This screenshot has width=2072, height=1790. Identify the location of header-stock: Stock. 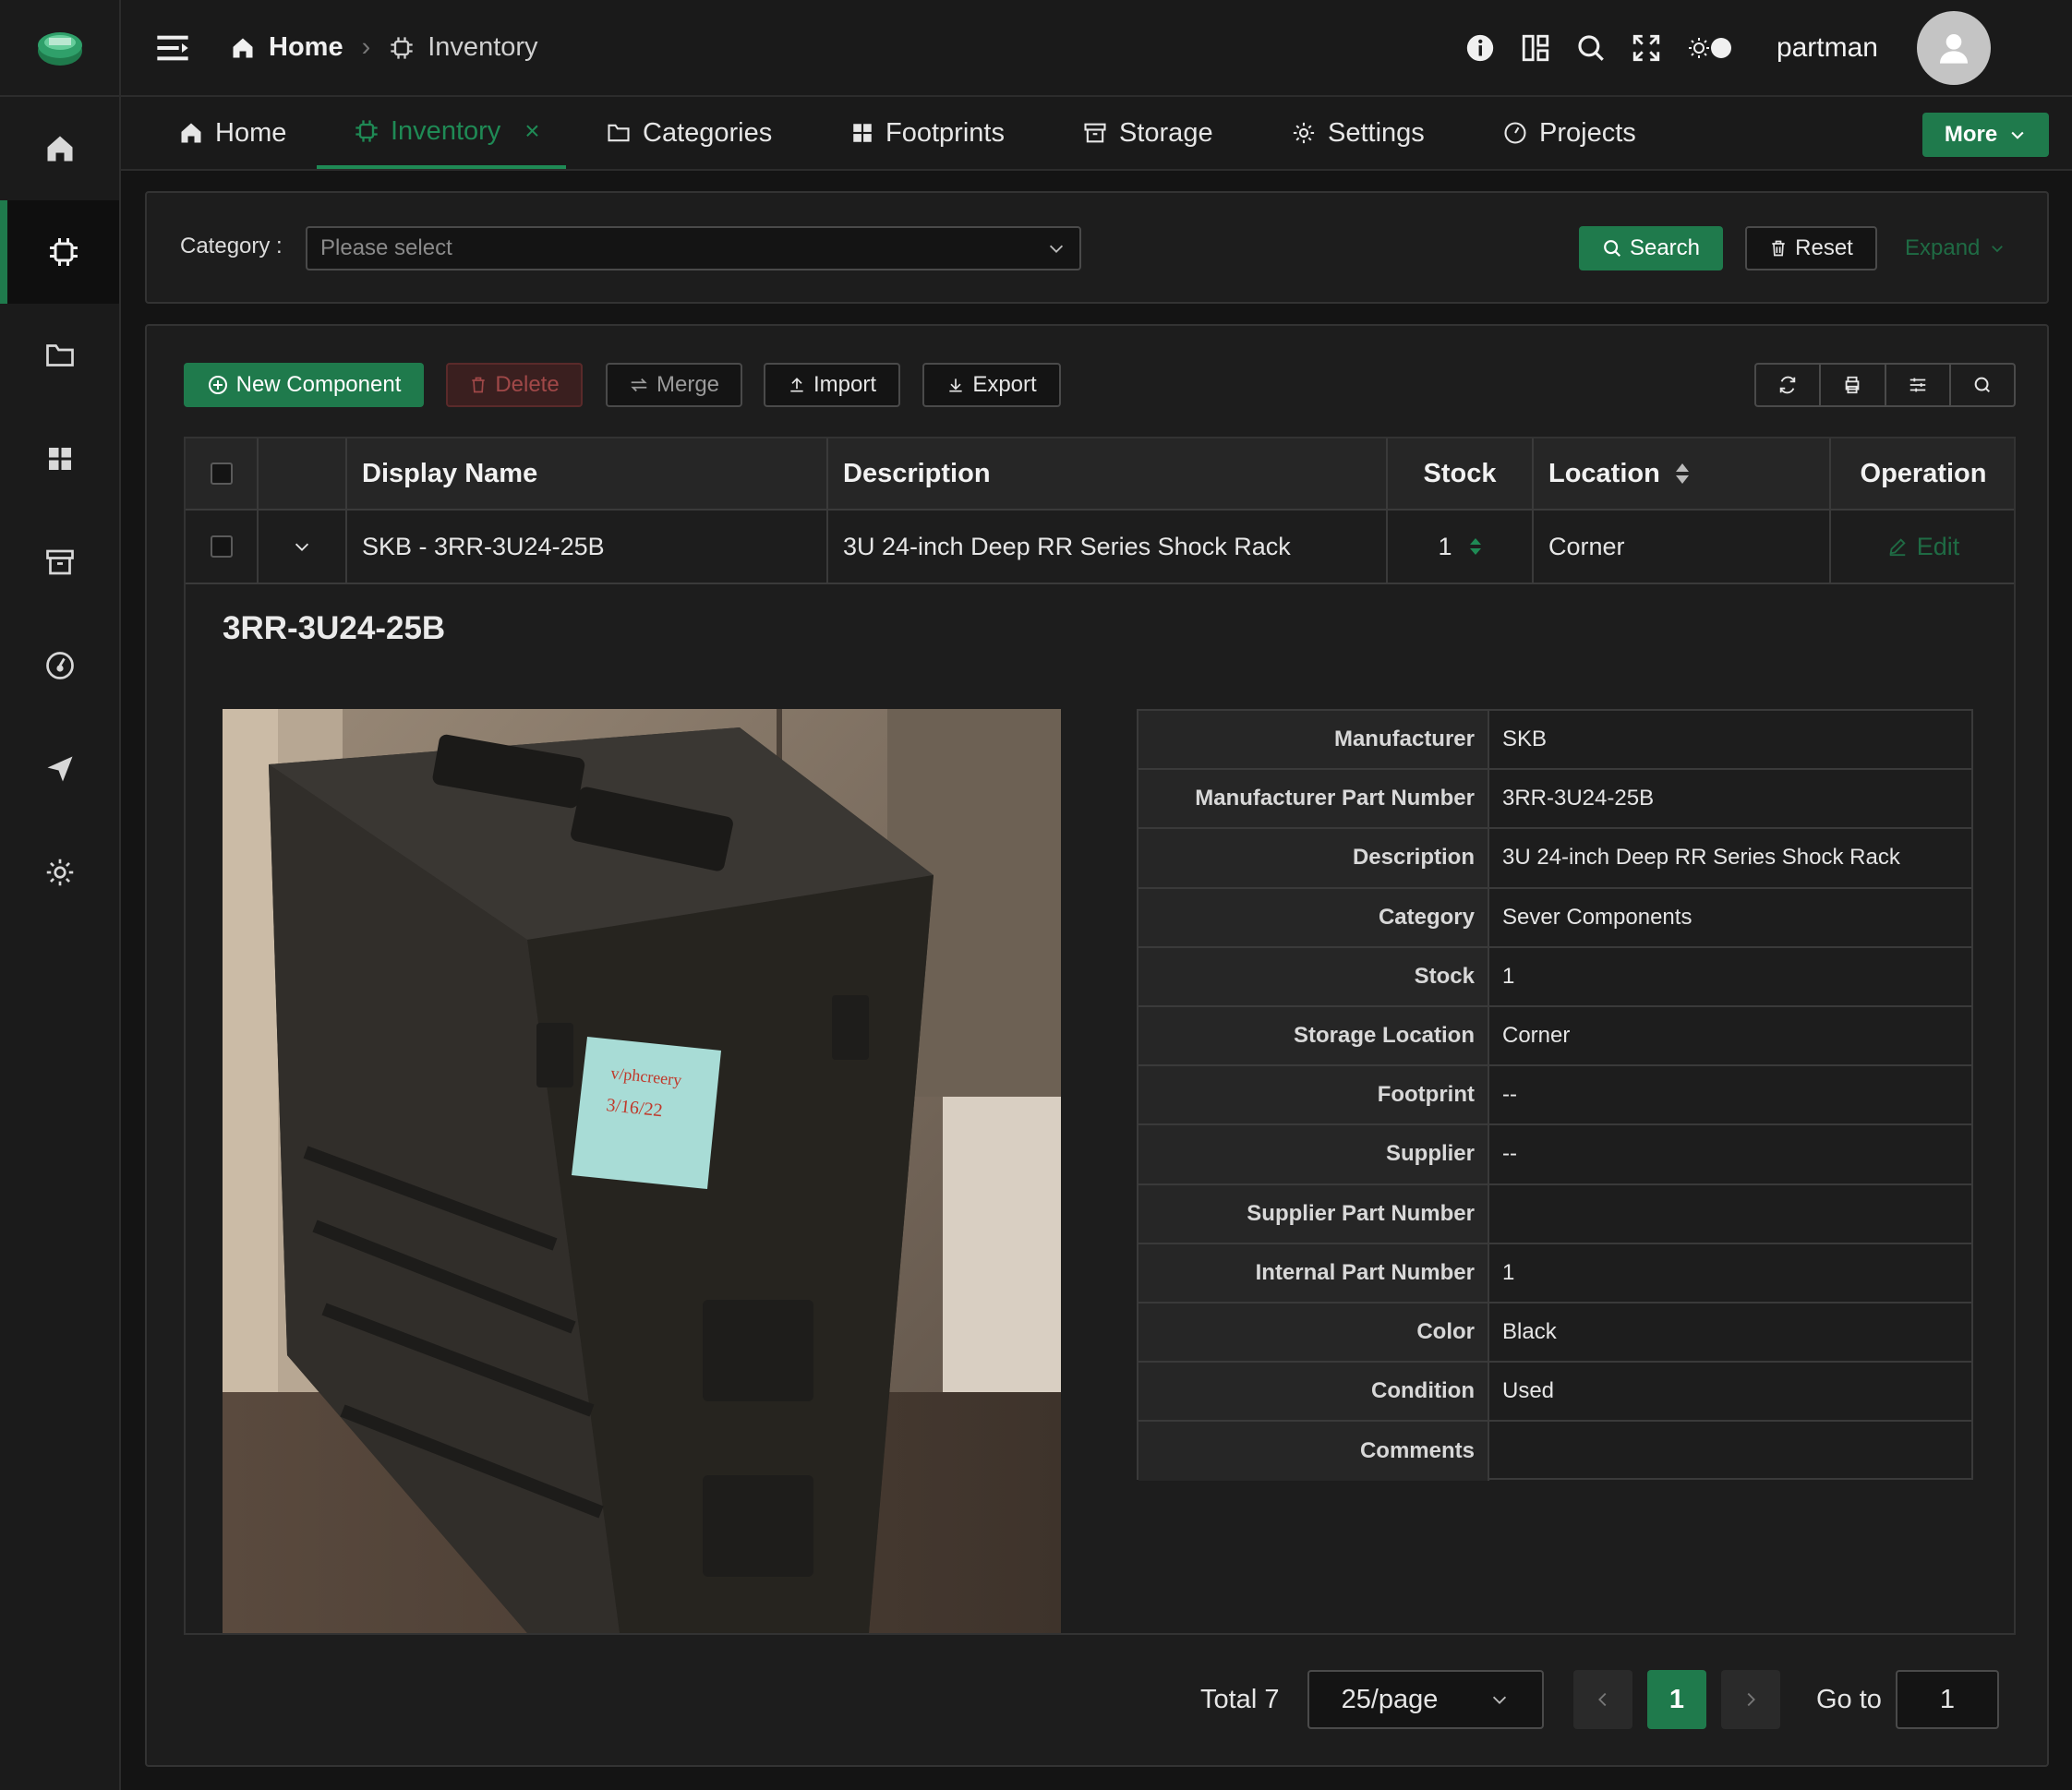
(1461, 473).